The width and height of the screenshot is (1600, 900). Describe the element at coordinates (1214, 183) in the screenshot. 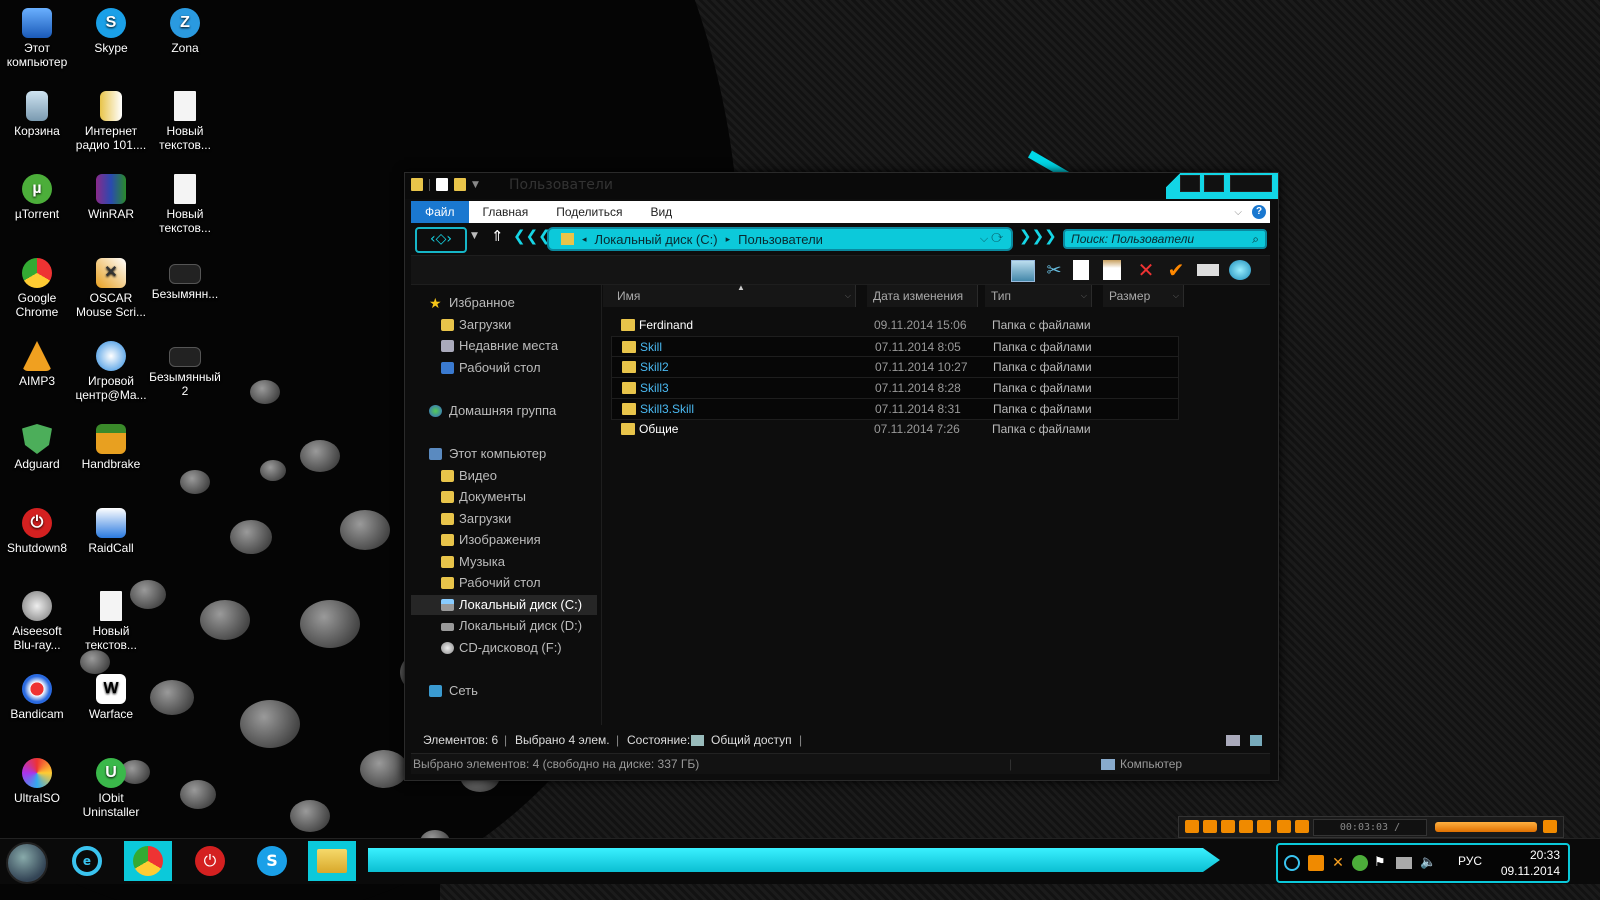

I see `maximize-button` at that location.